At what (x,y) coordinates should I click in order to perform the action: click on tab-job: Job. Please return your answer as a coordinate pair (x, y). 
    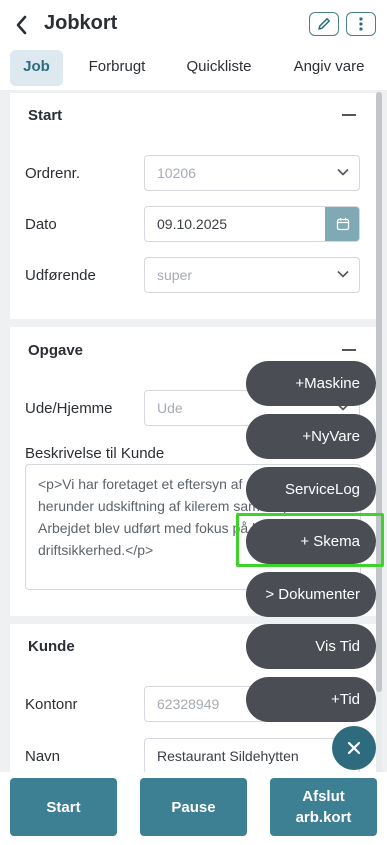
    Looking at the image, I should click on (36, 68).